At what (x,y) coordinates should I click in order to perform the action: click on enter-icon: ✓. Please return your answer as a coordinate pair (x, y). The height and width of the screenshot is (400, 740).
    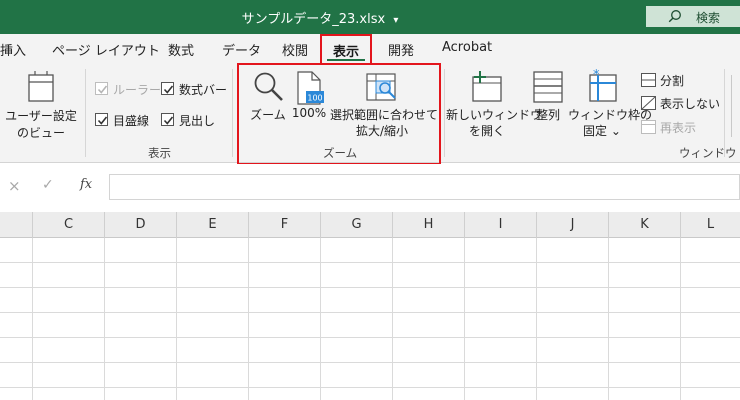
    Looking at the image, I should click on (48, 185).